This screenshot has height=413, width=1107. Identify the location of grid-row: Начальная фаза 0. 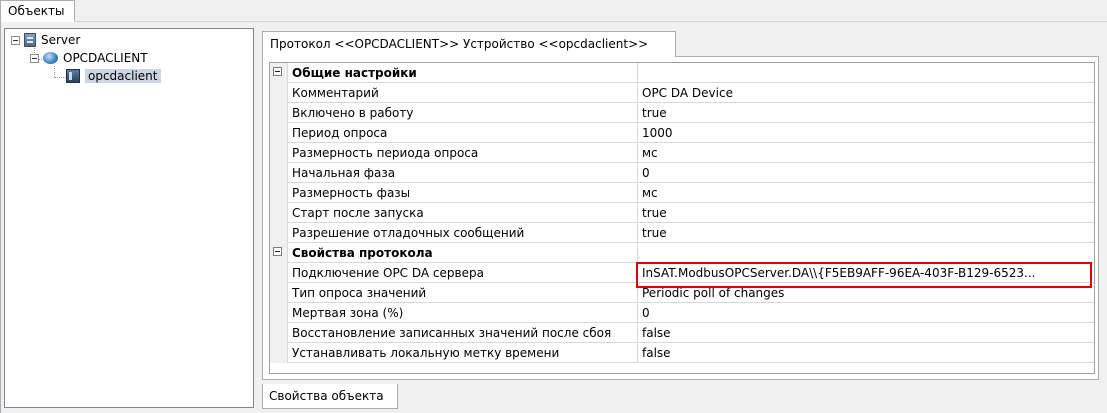
(682, 173).